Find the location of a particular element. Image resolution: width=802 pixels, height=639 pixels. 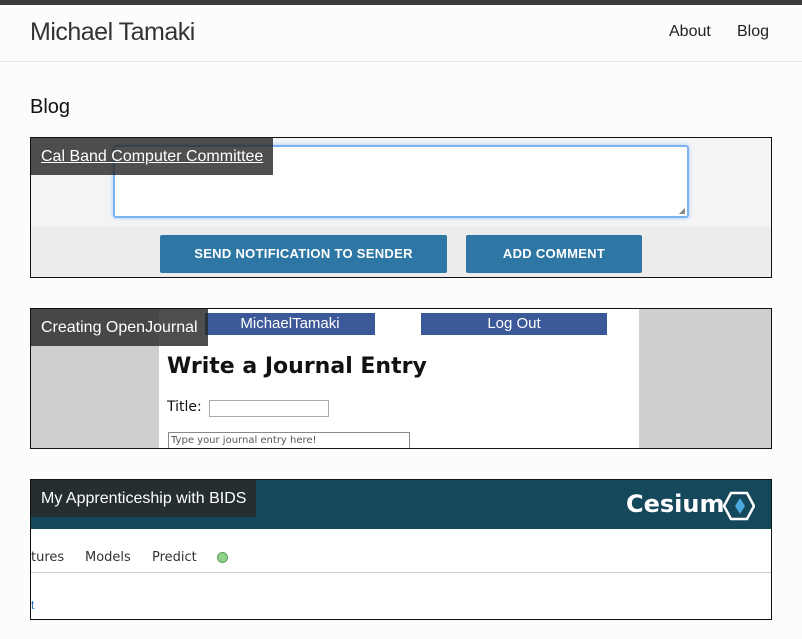

post-title-label: My Apprenticeship with BIDS is located at coordinates (144, 498).